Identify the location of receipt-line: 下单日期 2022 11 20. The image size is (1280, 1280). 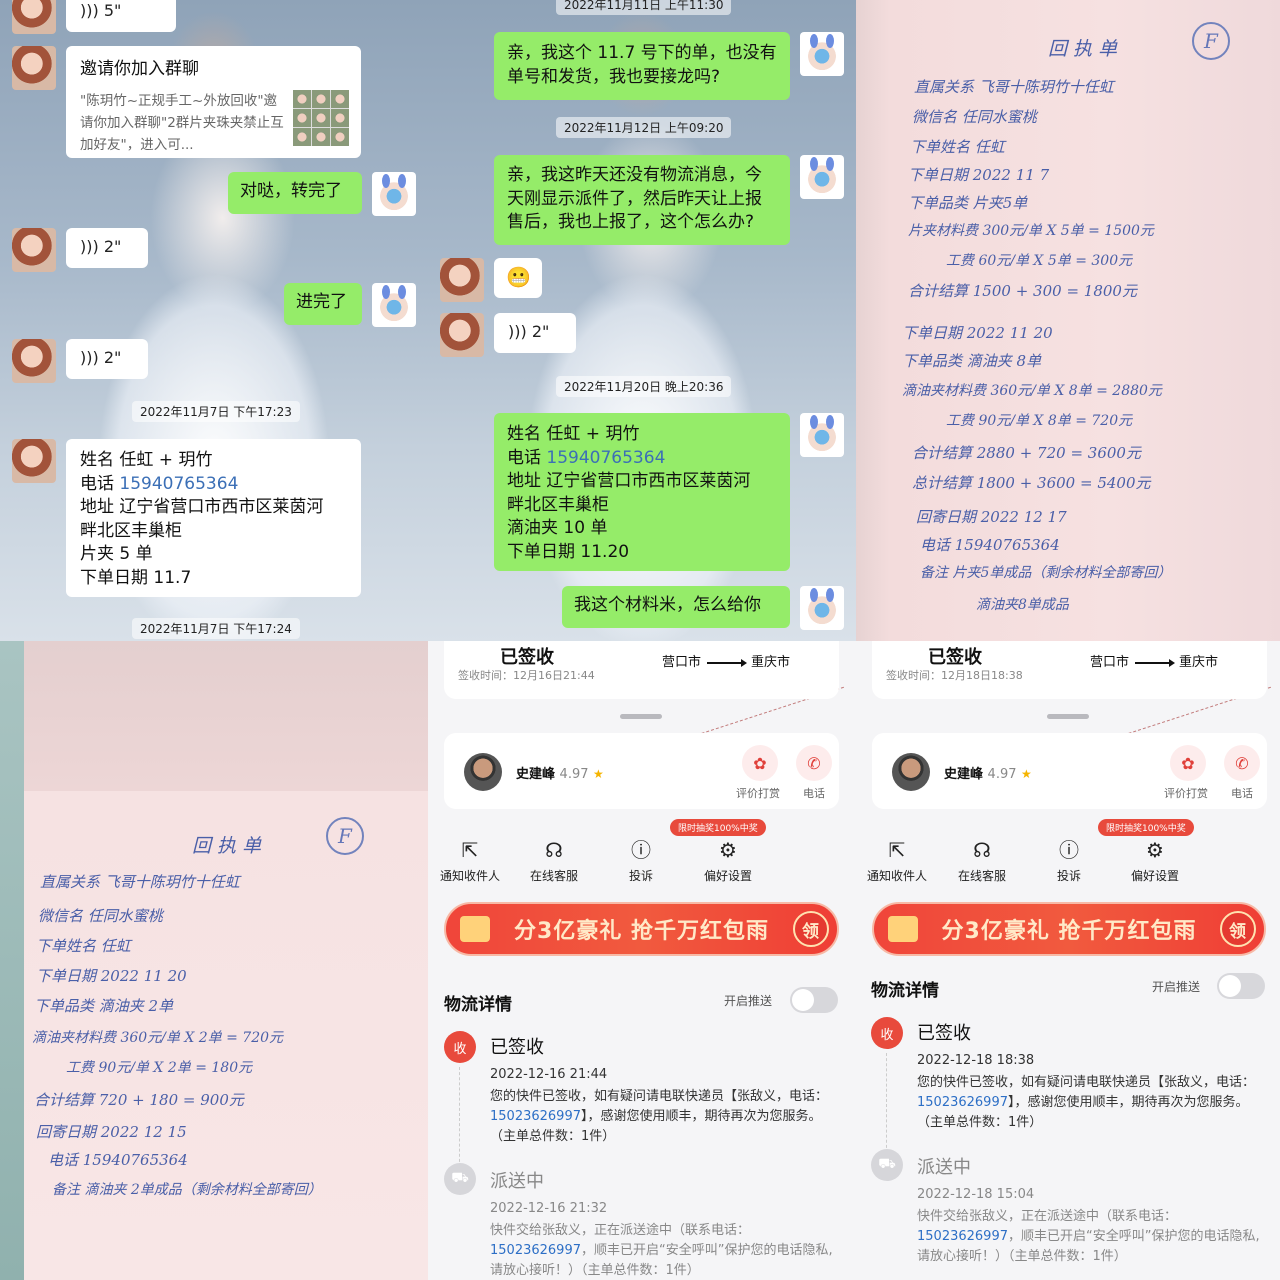
(977, 333).